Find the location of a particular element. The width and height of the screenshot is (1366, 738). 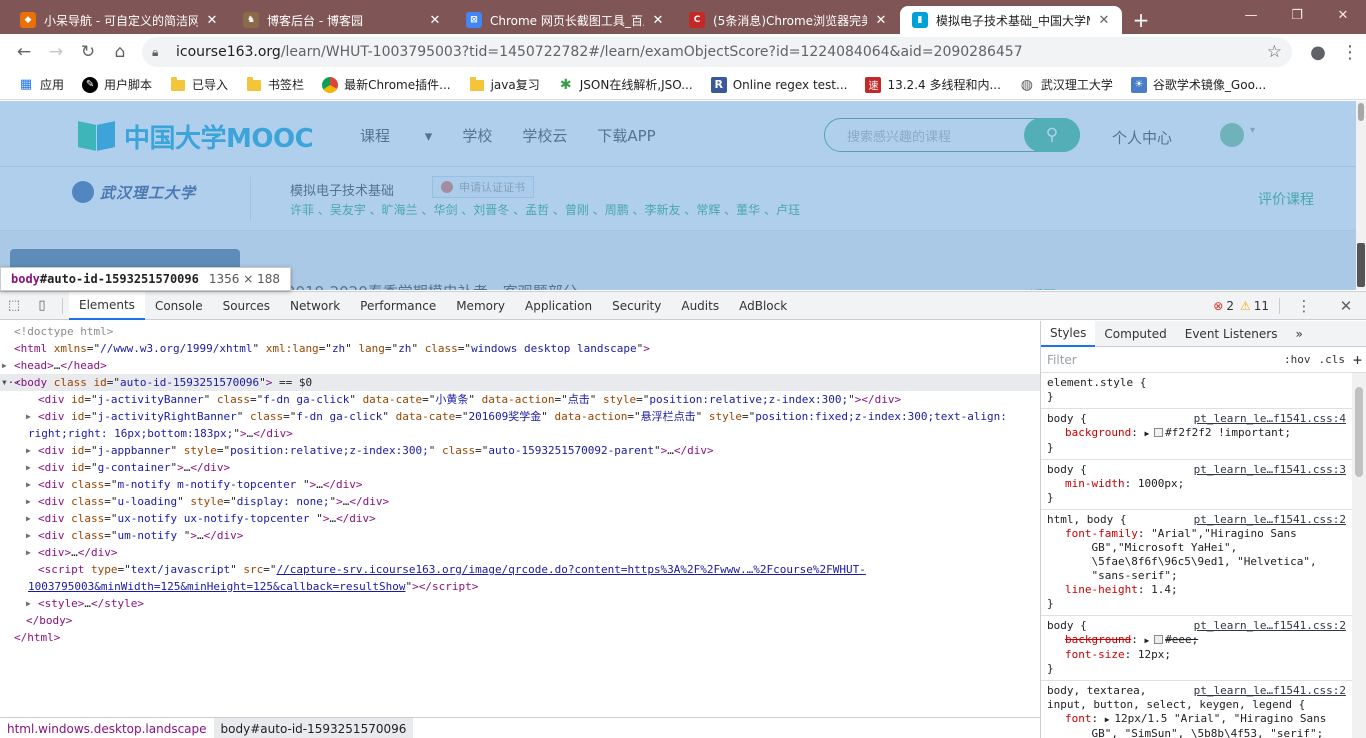

dom-node-line: </html> is located at coordinates (520, 637).